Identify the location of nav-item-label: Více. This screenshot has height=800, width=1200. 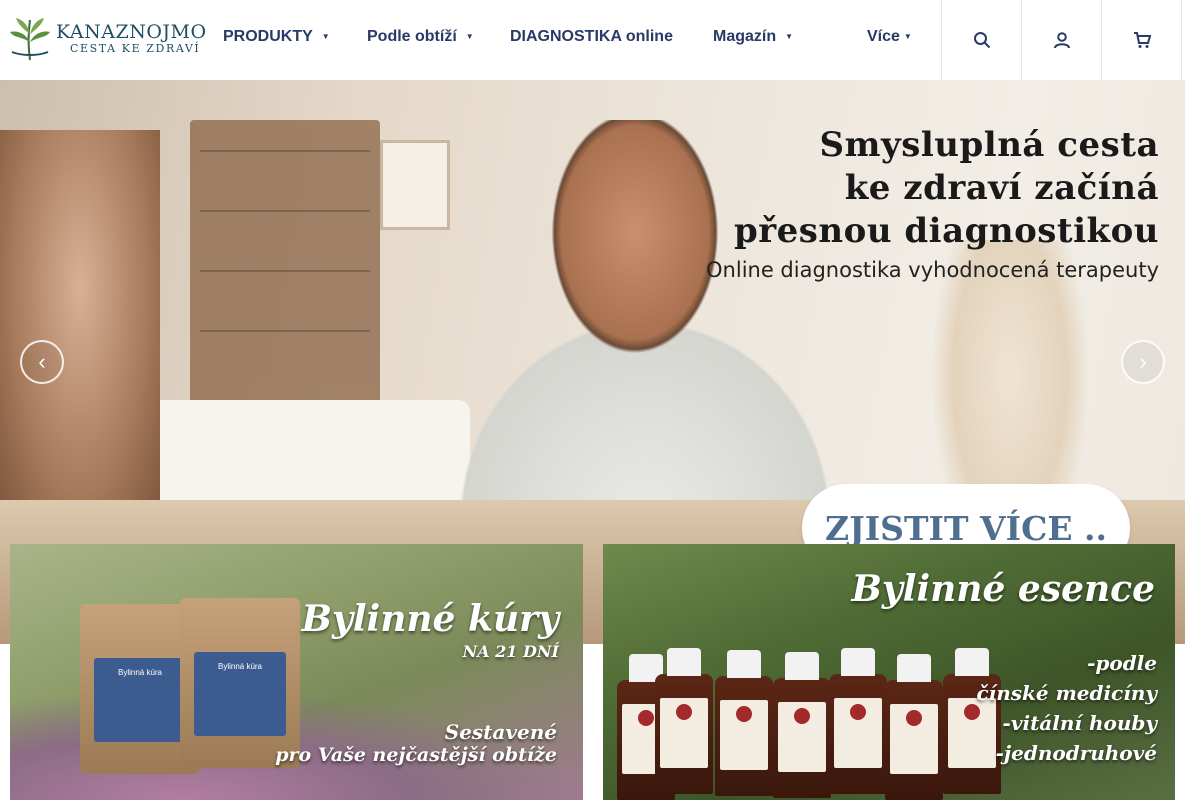
(883, 36).